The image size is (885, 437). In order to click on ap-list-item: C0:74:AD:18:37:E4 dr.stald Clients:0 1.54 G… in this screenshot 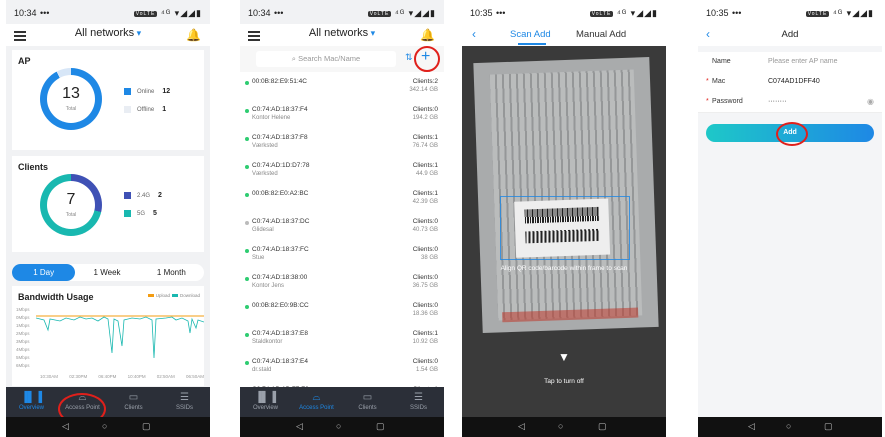, I will do `click(342, 366)`.